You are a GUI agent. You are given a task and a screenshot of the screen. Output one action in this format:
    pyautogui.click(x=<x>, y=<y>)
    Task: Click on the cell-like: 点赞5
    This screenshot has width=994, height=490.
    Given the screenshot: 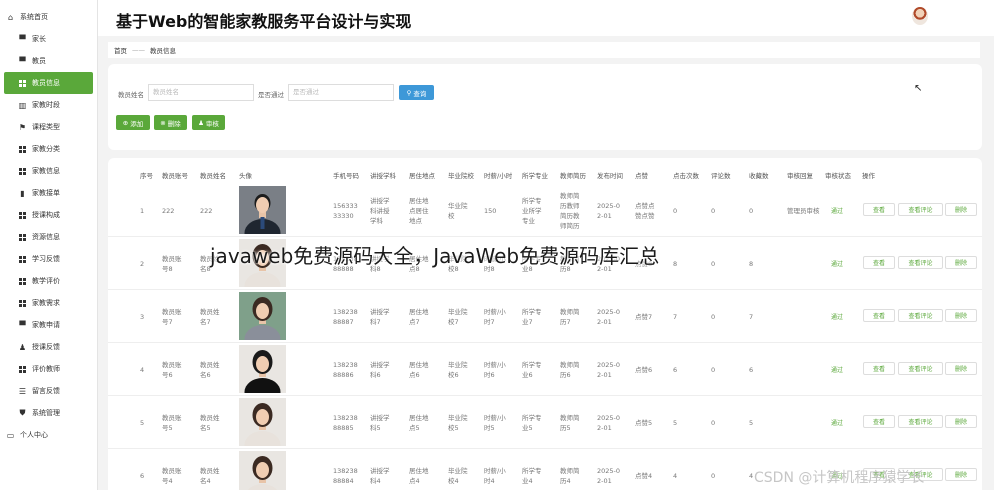 What is the action you would take?
    pyautogui.click(x=644, y=422)
    